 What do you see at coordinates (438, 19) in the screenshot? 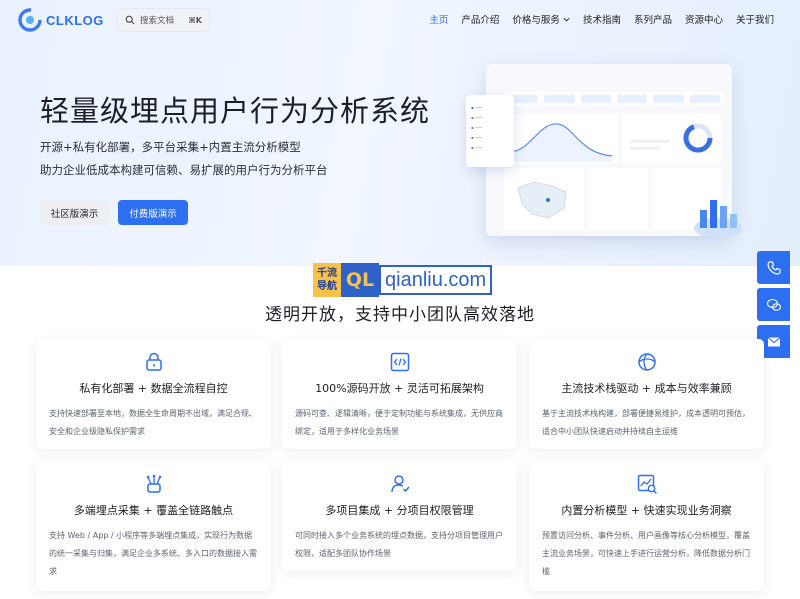
I see `nav-item-home: 主页` at bounding box center [438, 19].